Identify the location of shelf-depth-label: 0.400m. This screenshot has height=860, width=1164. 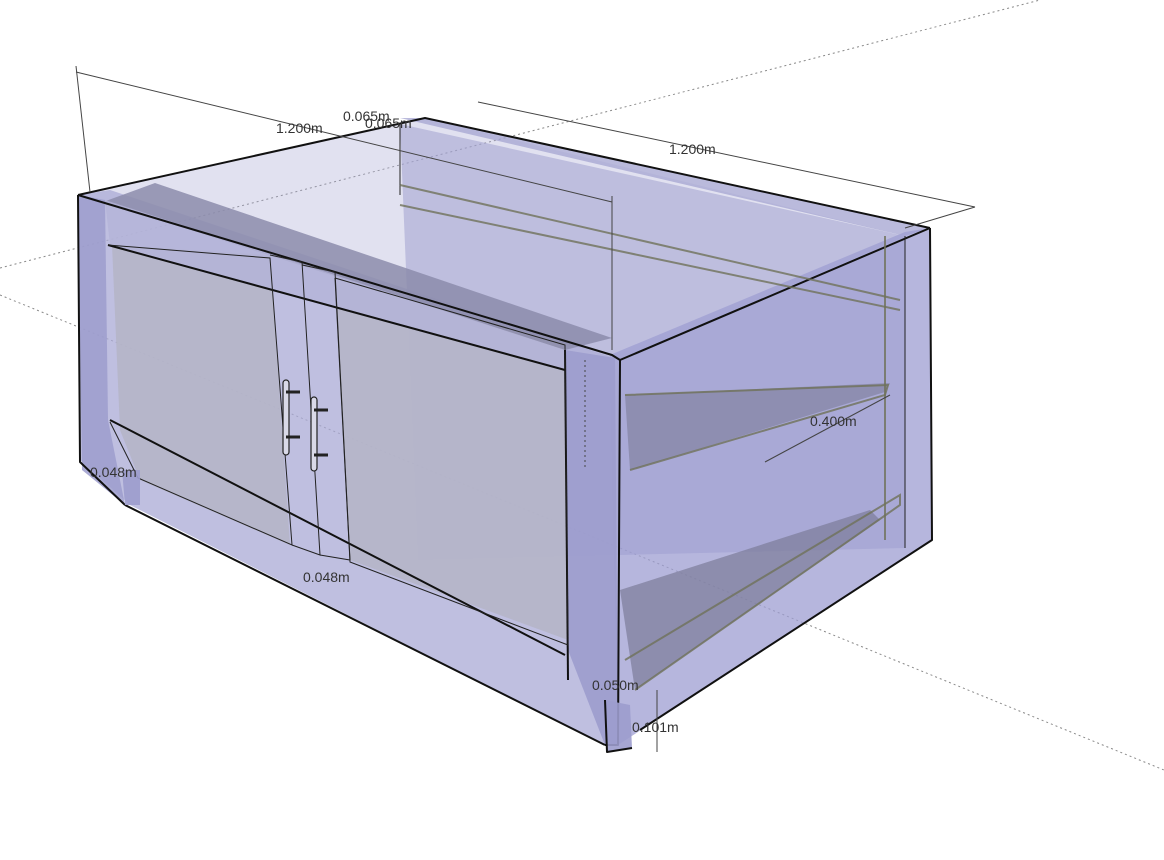
(833, 421).